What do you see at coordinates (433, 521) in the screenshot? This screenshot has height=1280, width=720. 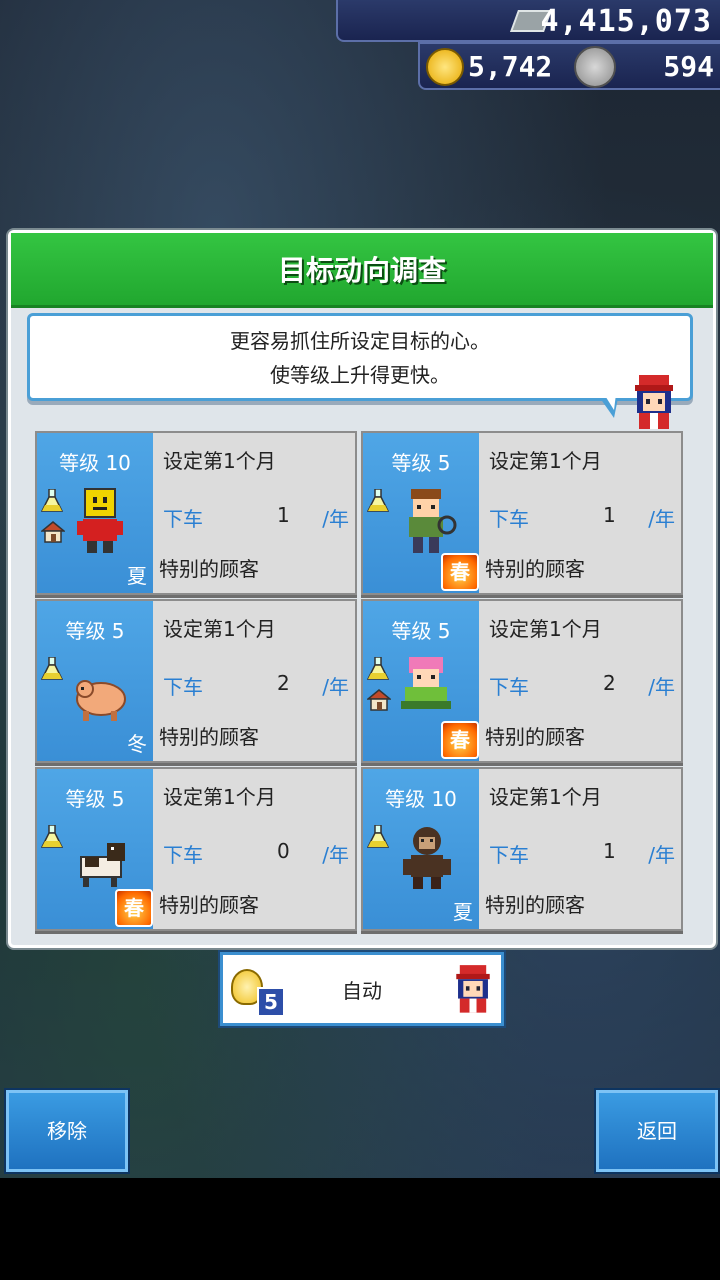 I see `explorer-icon` at bounding box center [433, 521].